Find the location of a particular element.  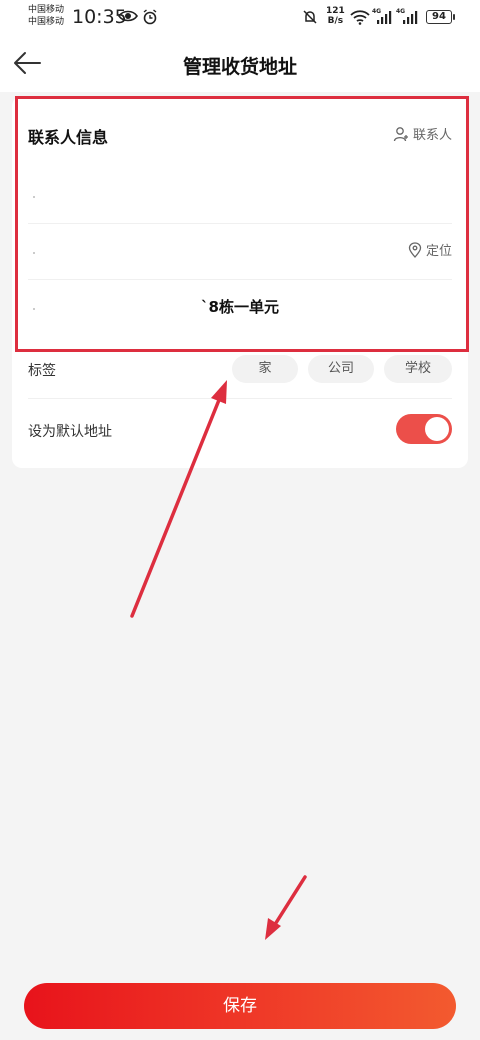

tag-options: 家 公司 学校 is located at coordinates (342, 369).